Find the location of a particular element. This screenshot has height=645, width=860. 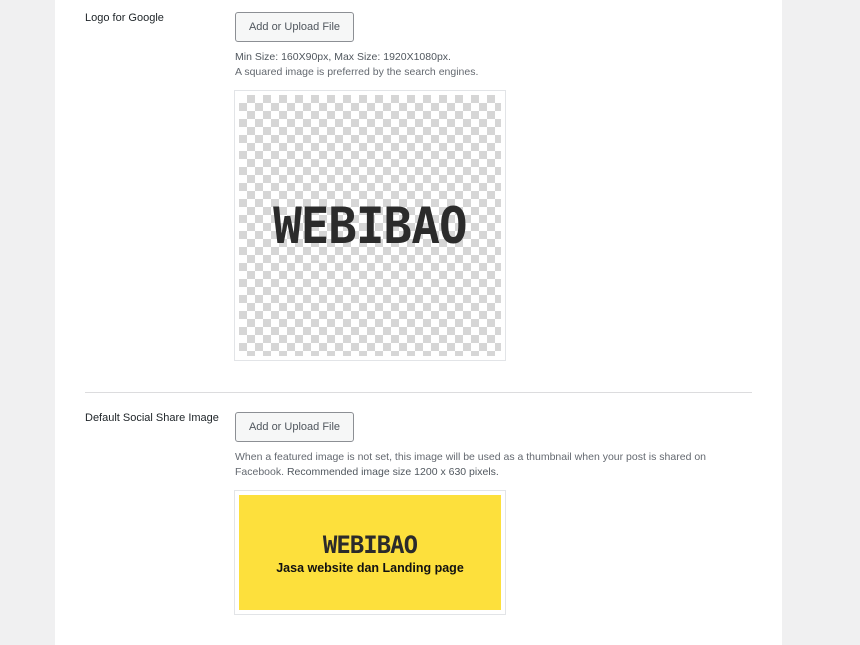

logo-for-google-label: Logo for Google is located at coordinates (124, 18).